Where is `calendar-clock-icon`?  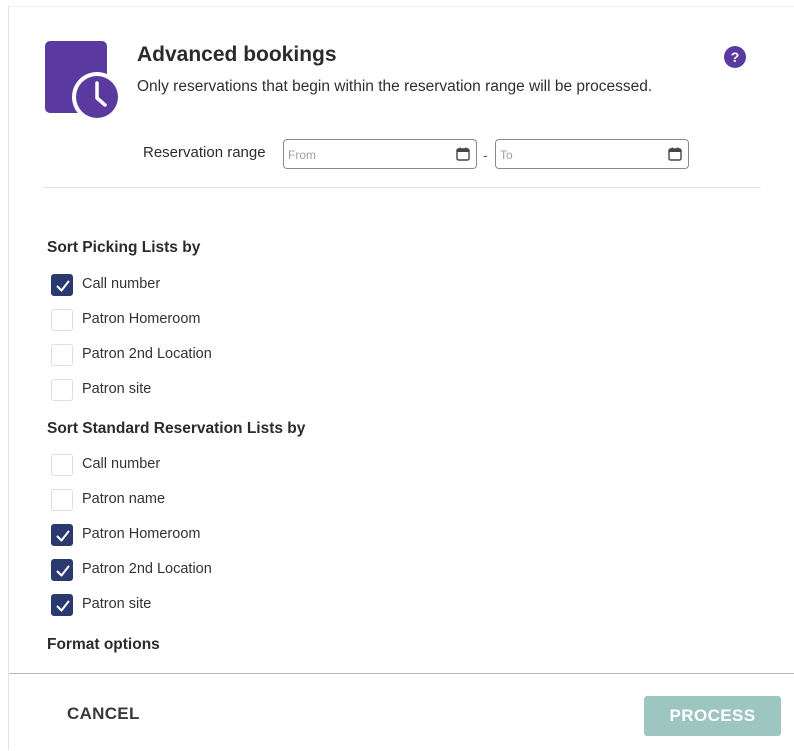
calendar-clock-icon is located at coordinates (83, 81).